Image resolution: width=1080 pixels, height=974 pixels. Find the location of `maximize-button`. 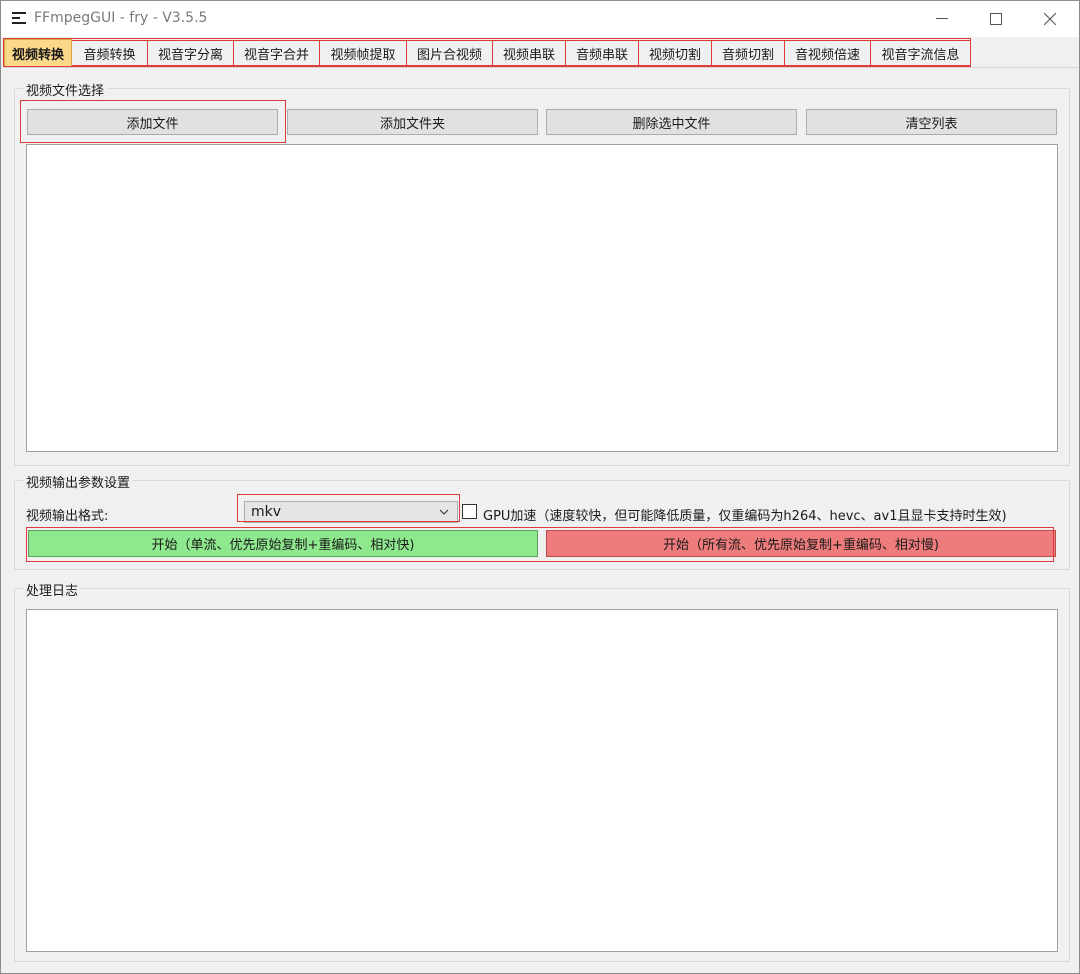

maximize-button is located at coordinates (996, 19).